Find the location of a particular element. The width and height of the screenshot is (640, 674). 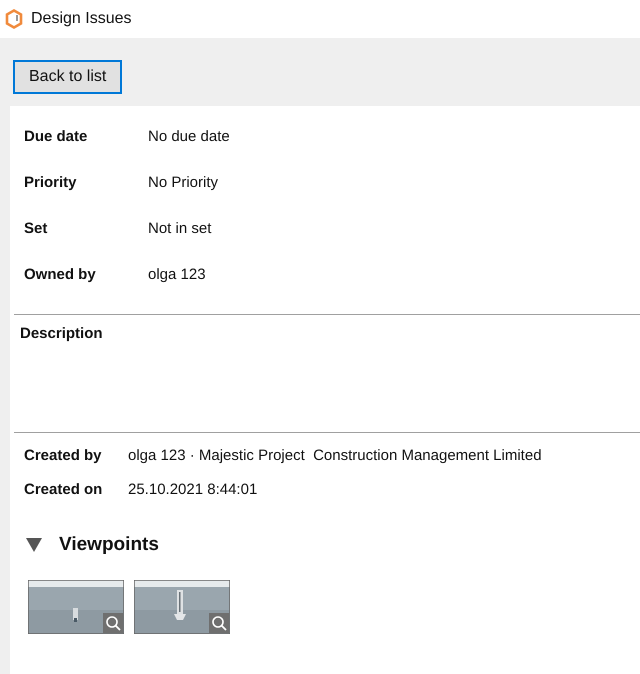

field-label: Set is located at coordinates (36, 228).